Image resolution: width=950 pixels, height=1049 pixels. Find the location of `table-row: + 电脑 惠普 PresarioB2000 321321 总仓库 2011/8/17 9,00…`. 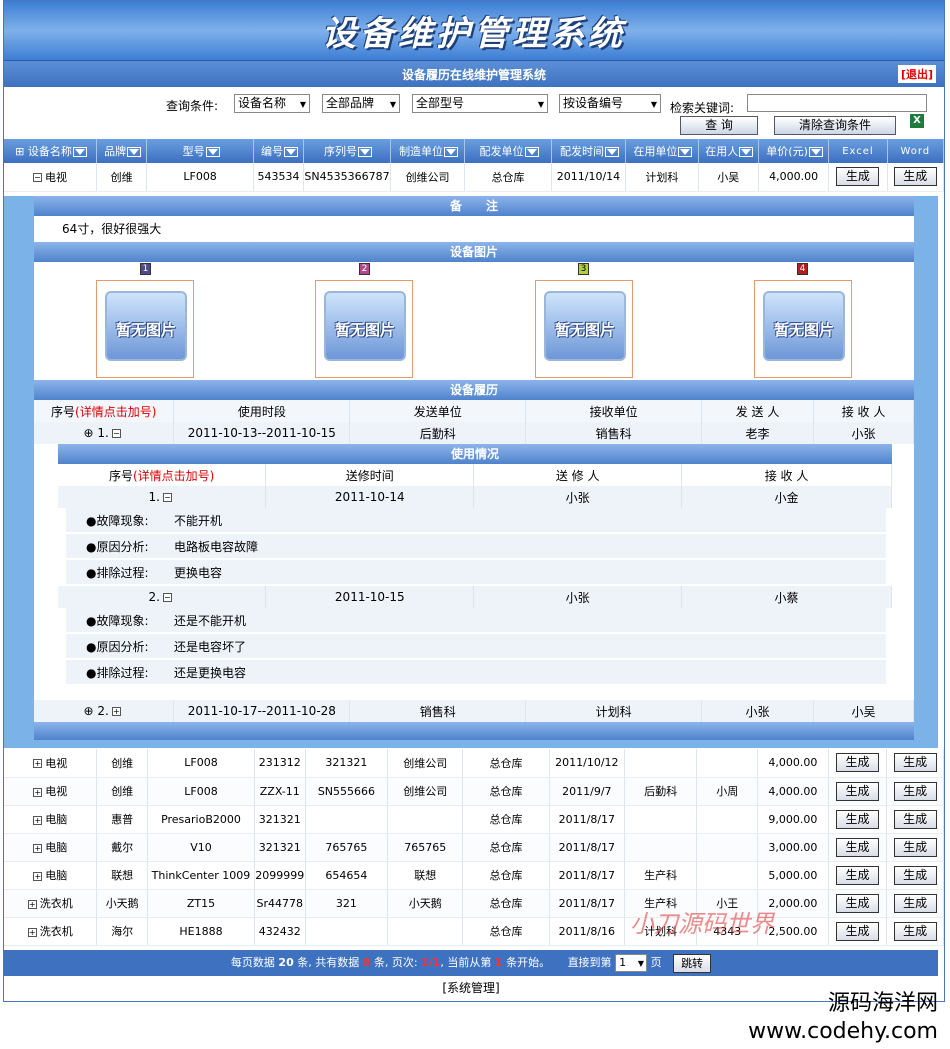

table-row: + 电脑 惠普 PresarioB2000 321321 总仓库 2011/8/17 9,00… is located at coordinates (474, 819).